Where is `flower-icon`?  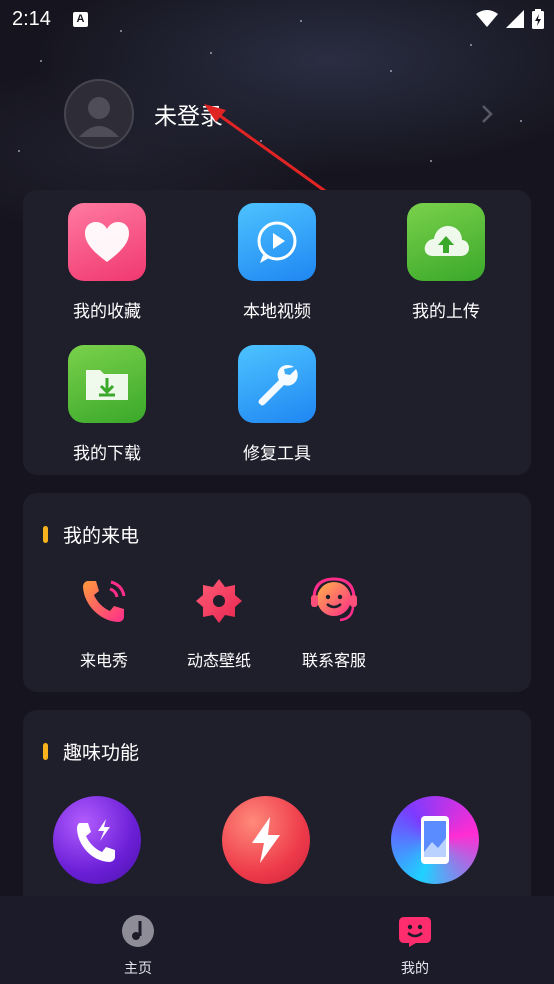 flower-icon is located at coordinates (219, 601).